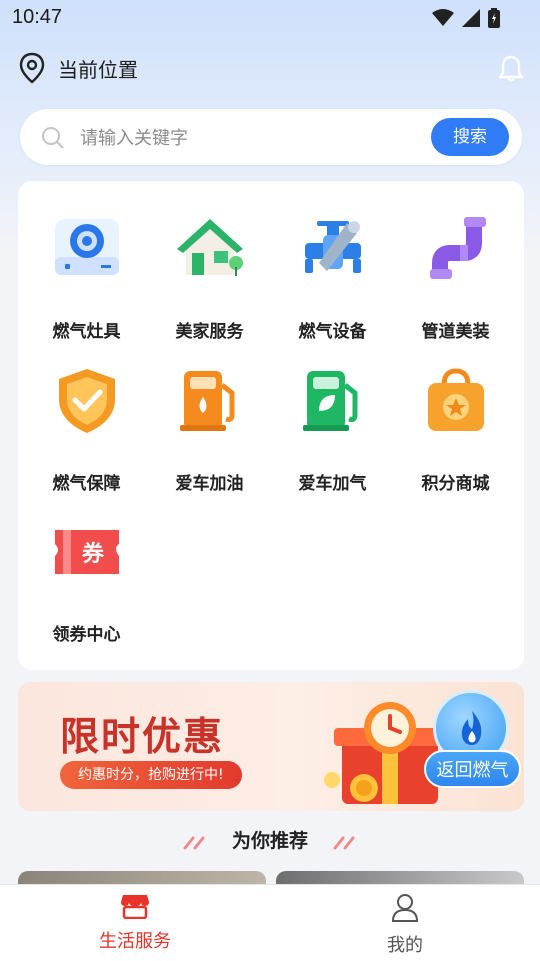 The image size is (540, 961). What do you see at coordinates (134, 137) in the screenshot?
I see `search-input: 请输入关键字` at bounding box center [134, 137].